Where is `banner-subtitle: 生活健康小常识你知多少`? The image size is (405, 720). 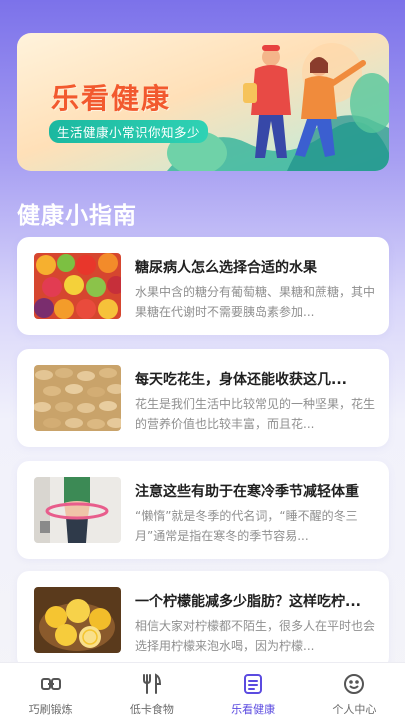 banner-subtitle: 生活健康小常识你知多少 is located at coordinates (129, 131).